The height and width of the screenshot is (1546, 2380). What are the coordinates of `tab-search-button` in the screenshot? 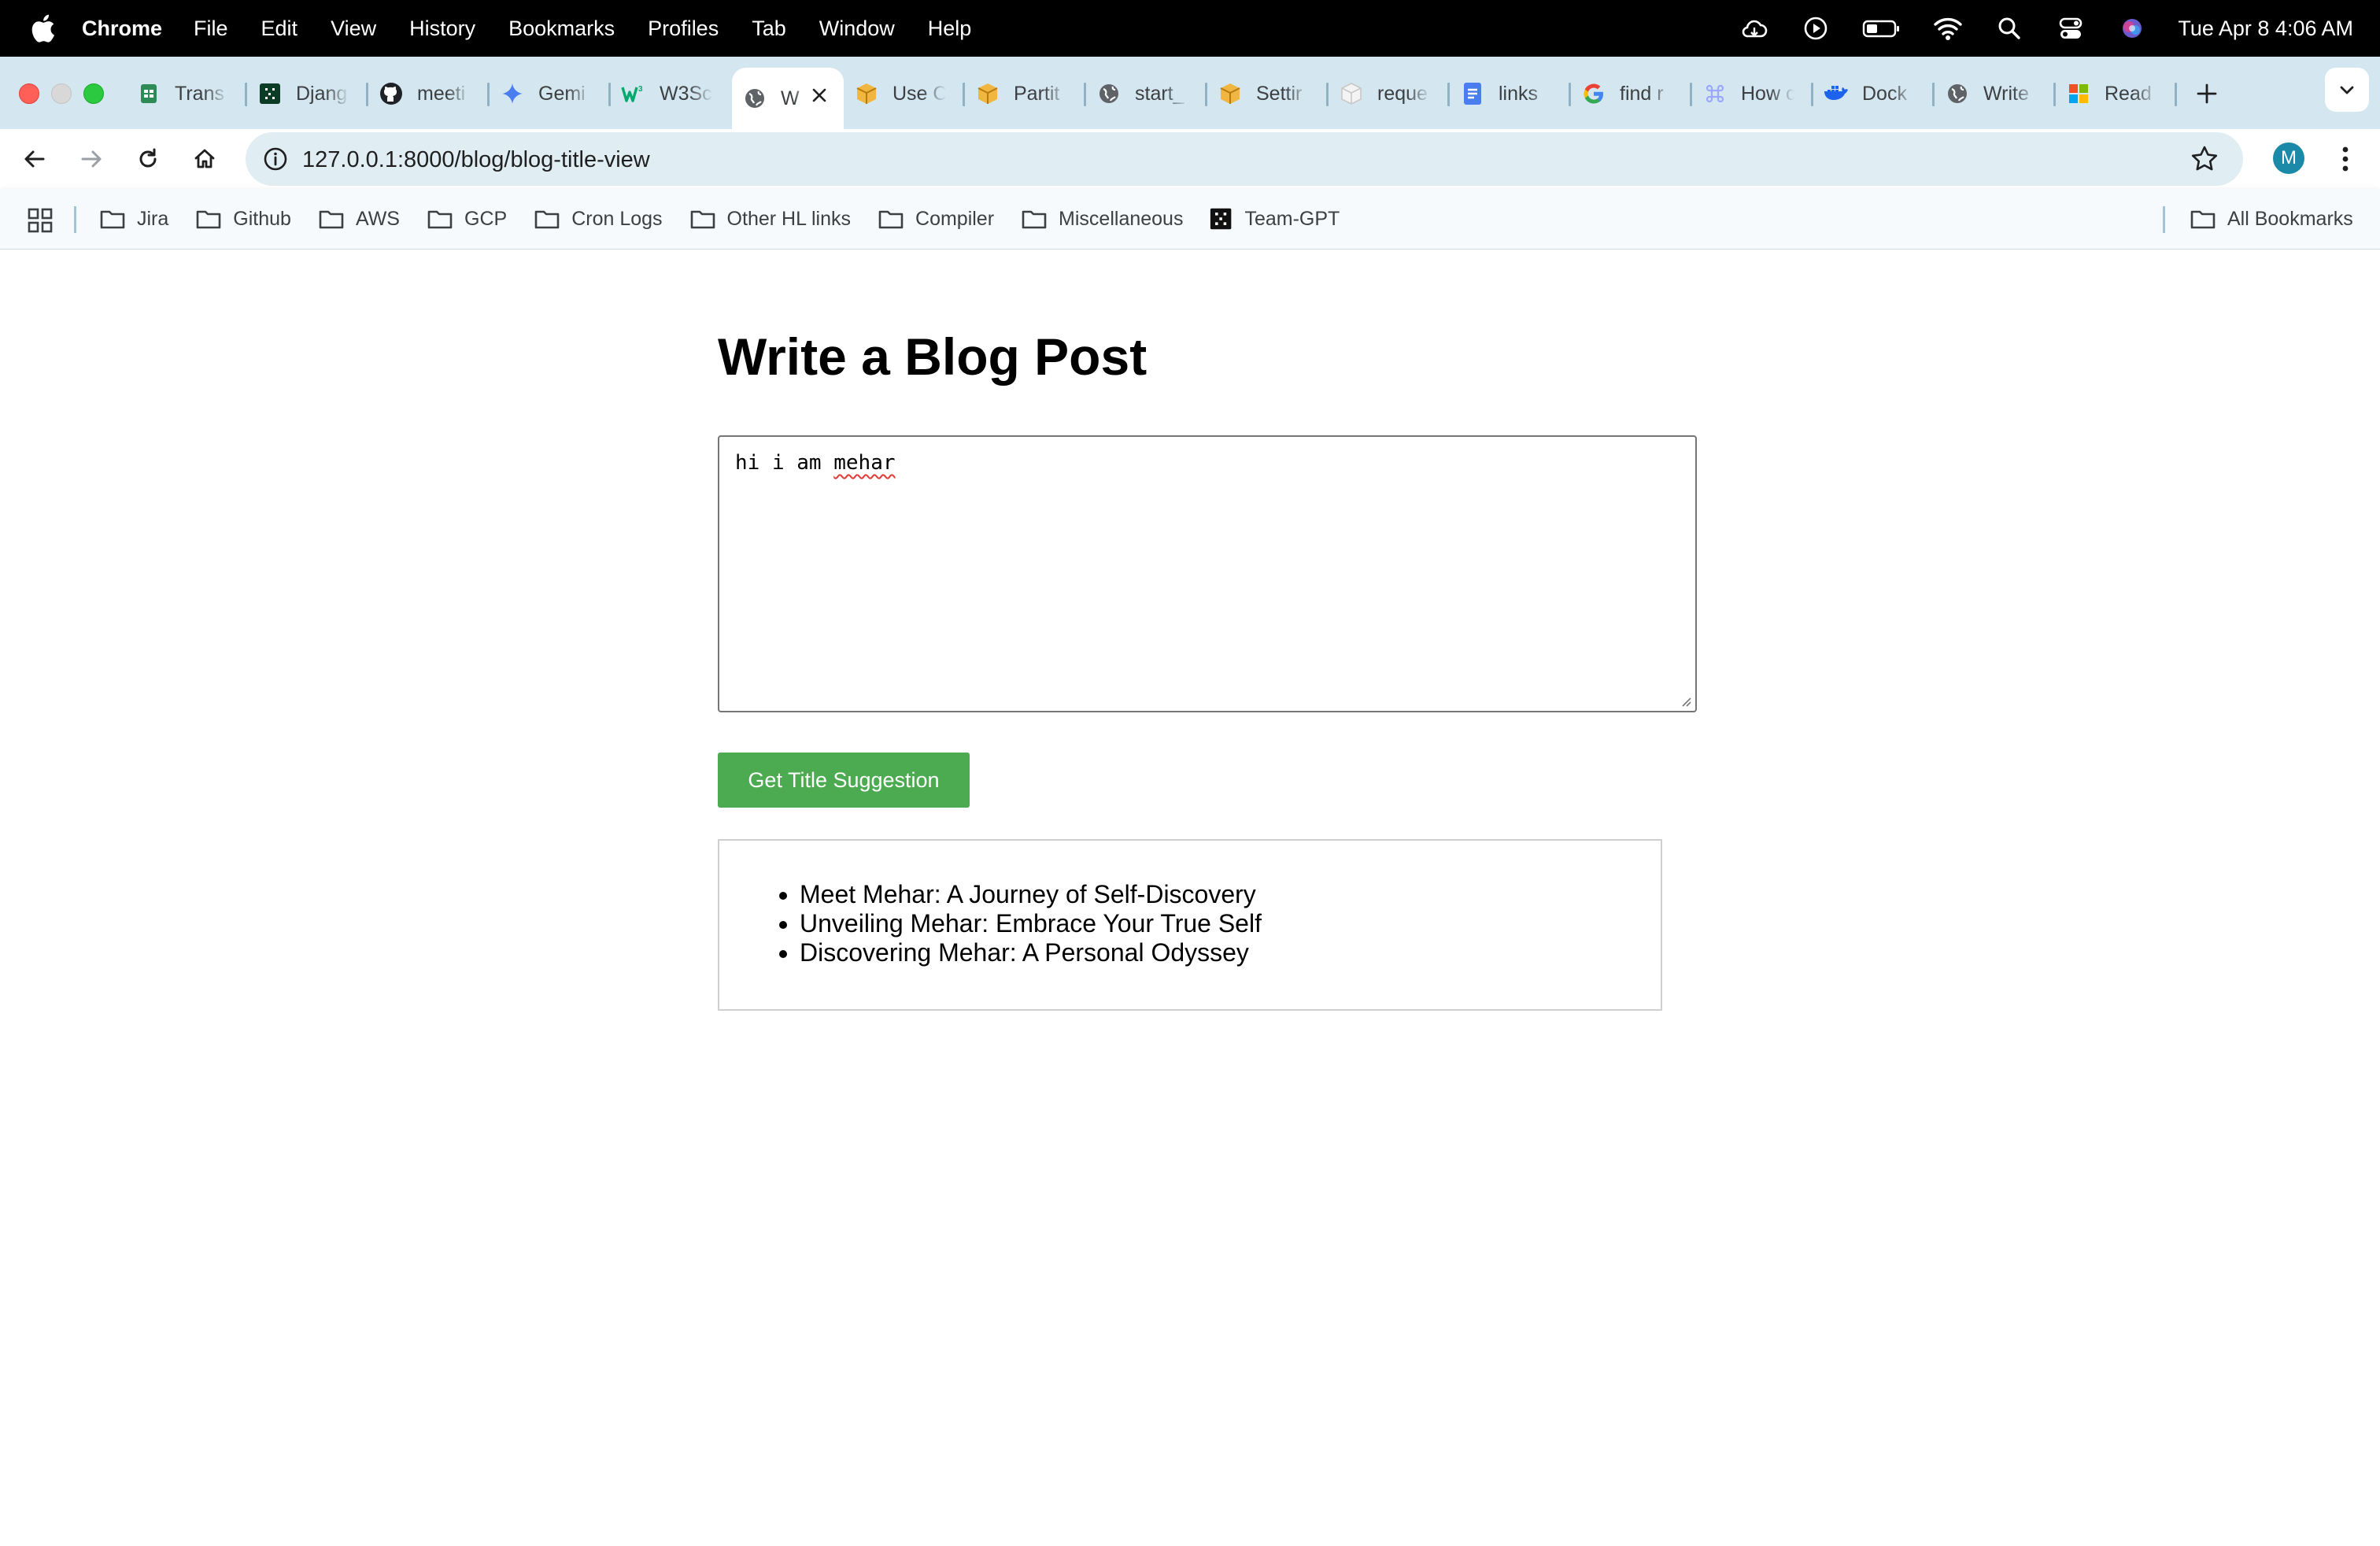 It's located at (2347, 90).